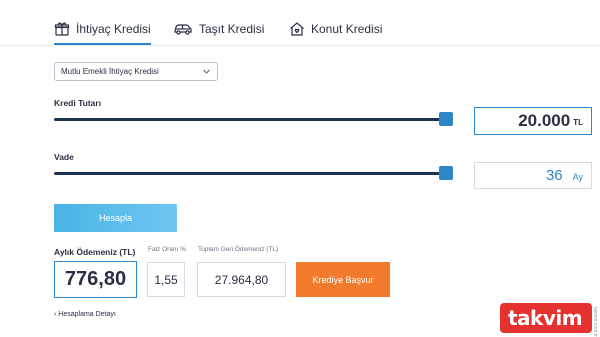 The width and height of the screenshot is (600, 337). I want to click on term-unit: Ay, so click(577, 176).